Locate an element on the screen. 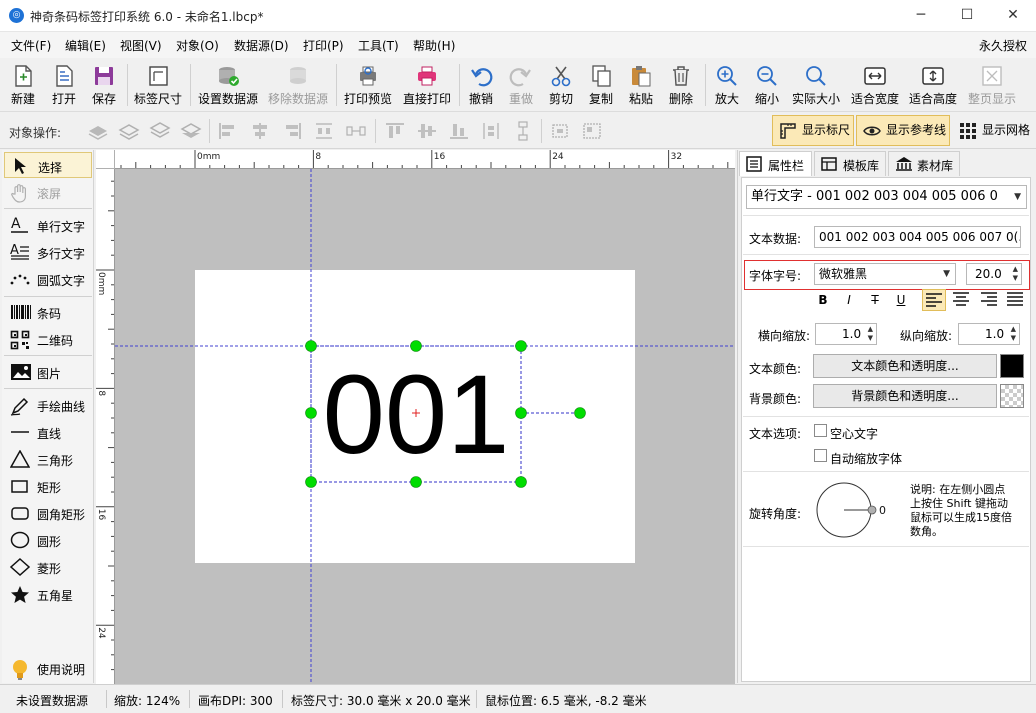  distribute-v-icon is located at coordinates (491, 131).